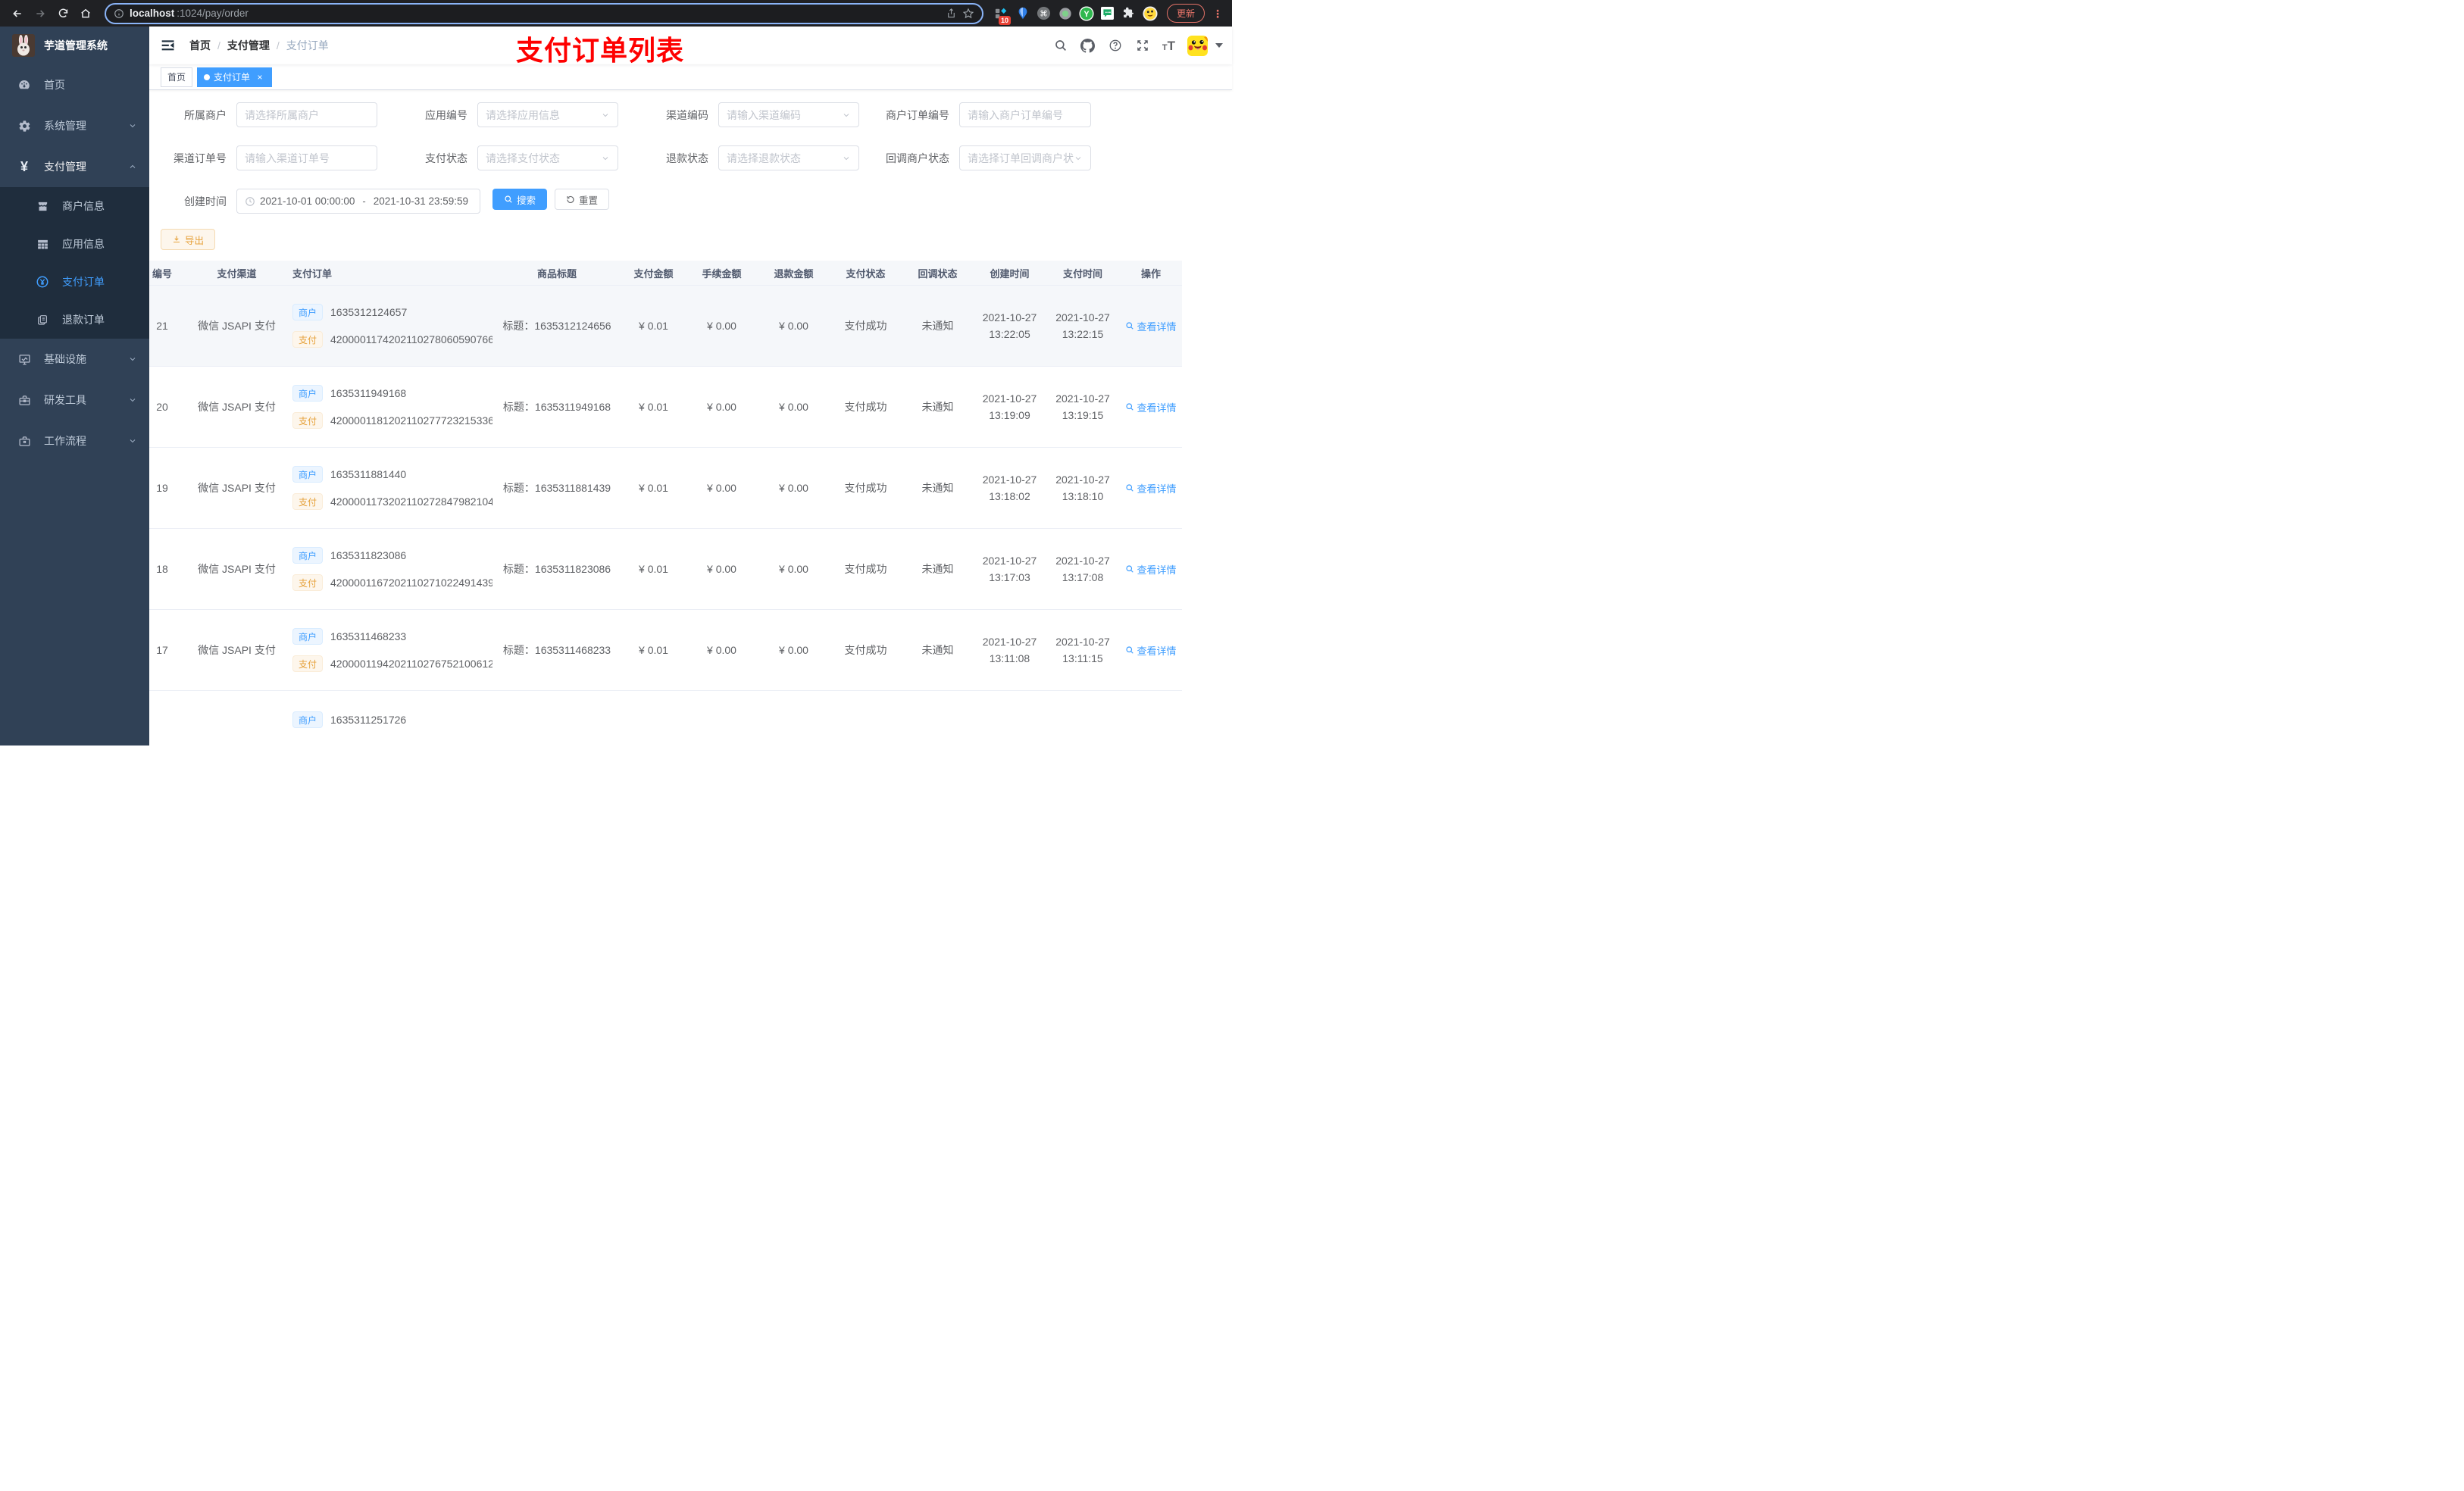  I want to click on column-header: 支付时间, so click(1082, 273).